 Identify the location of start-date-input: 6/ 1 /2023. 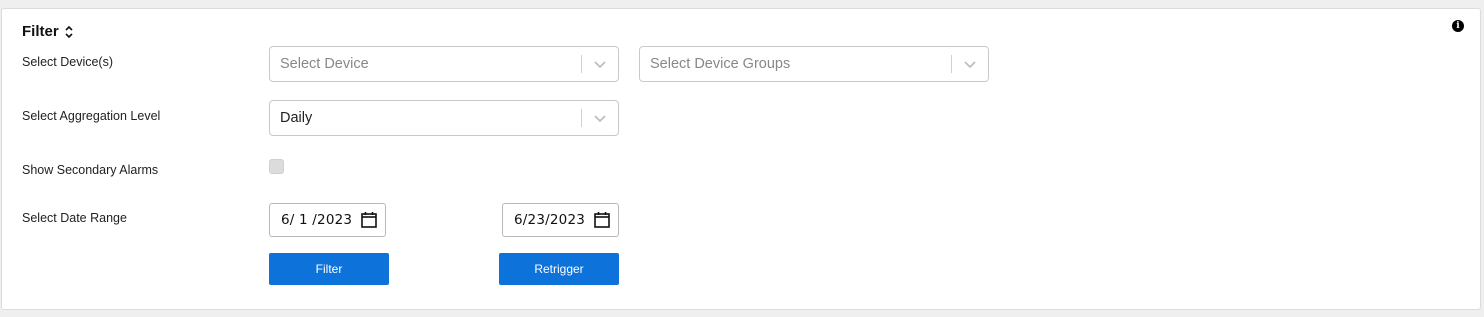
(327, 220).